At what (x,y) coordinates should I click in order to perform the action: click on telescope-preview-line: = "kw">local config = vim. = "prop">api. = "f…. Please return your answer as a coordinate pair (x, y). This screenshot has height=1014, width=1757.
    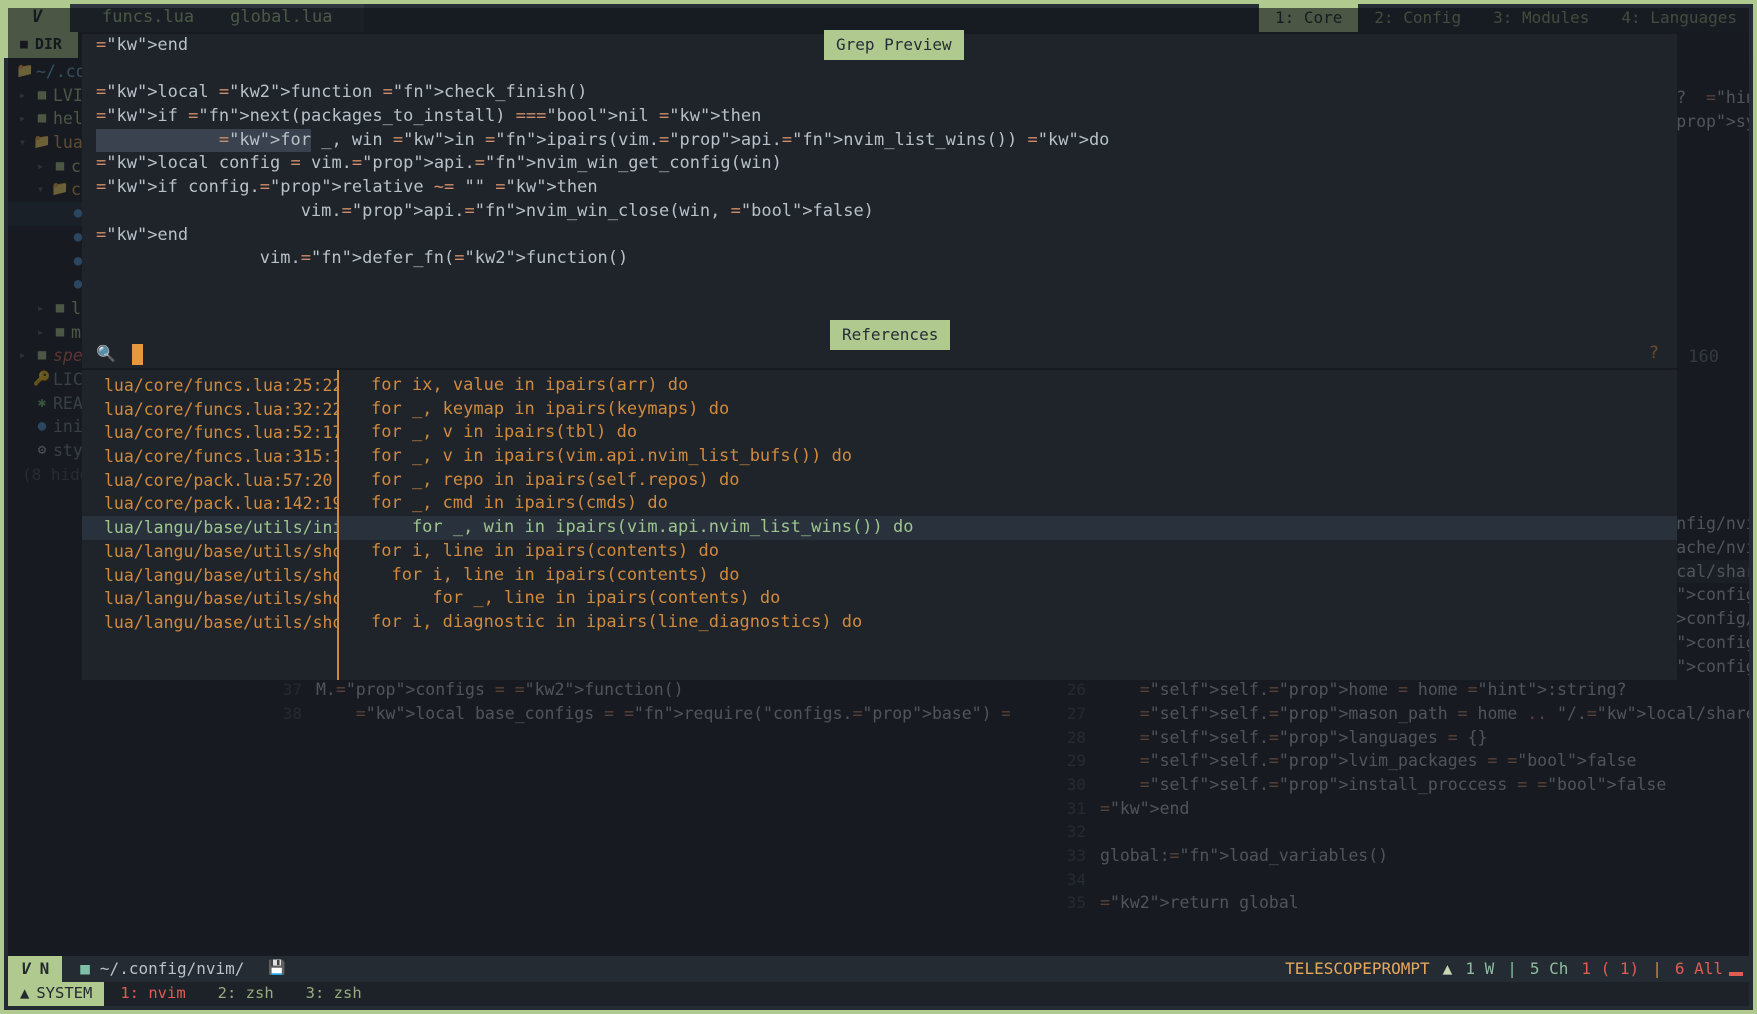
    Looking at the image, I should click on (439, 163).